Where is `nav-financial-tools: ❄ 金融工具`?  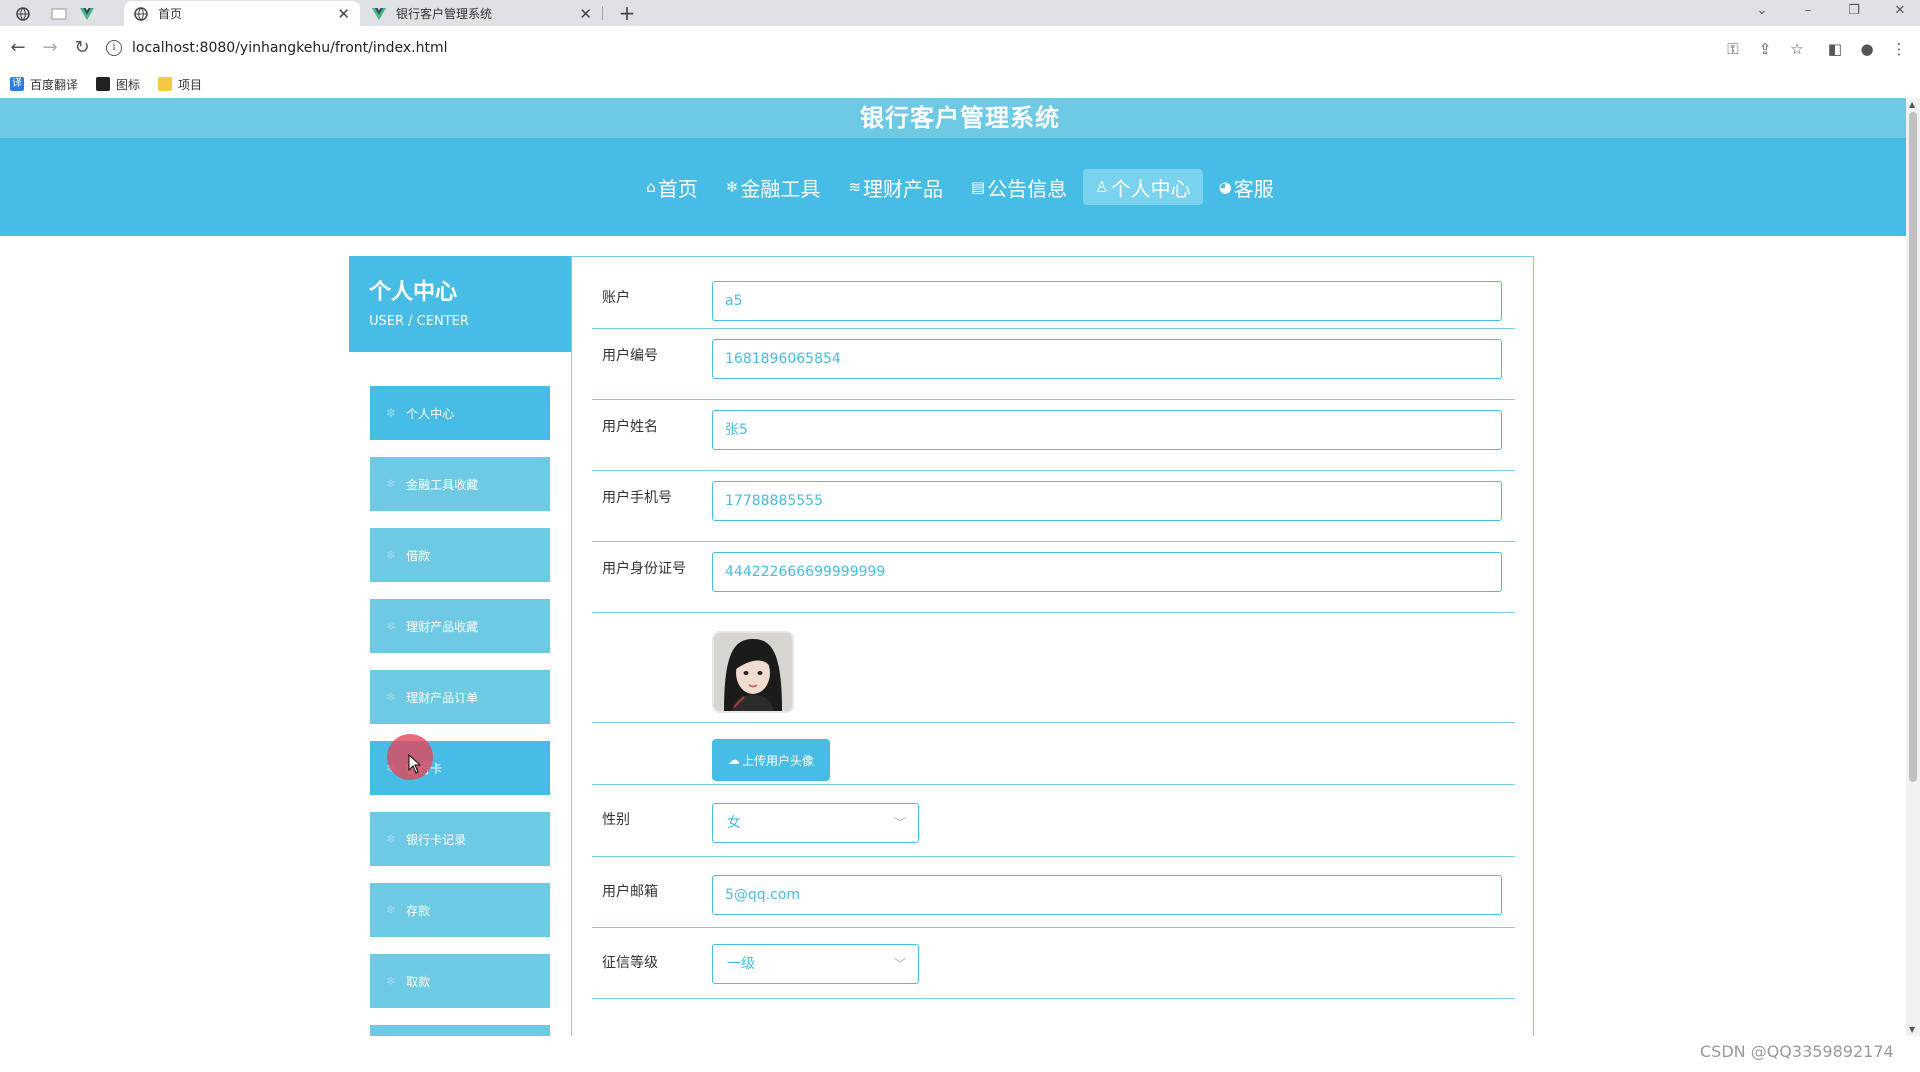
nav-financial-tools: ❄ 金融工具 is located at coordinates (773, 187).